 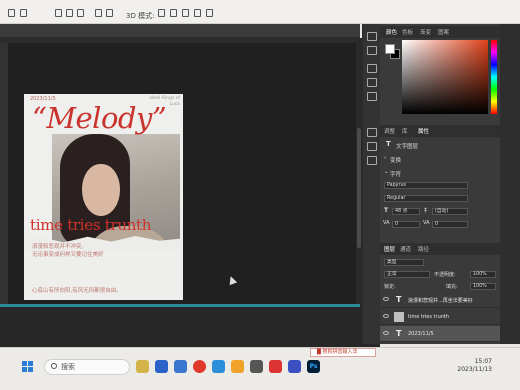 What do you see at coordinates (92, 251) in the screenshot?
I see `poster-chinese-text: 浪漫和悲观并不冲突, 无论事变成何样又要记住美好` at bounding box center [92, 251].